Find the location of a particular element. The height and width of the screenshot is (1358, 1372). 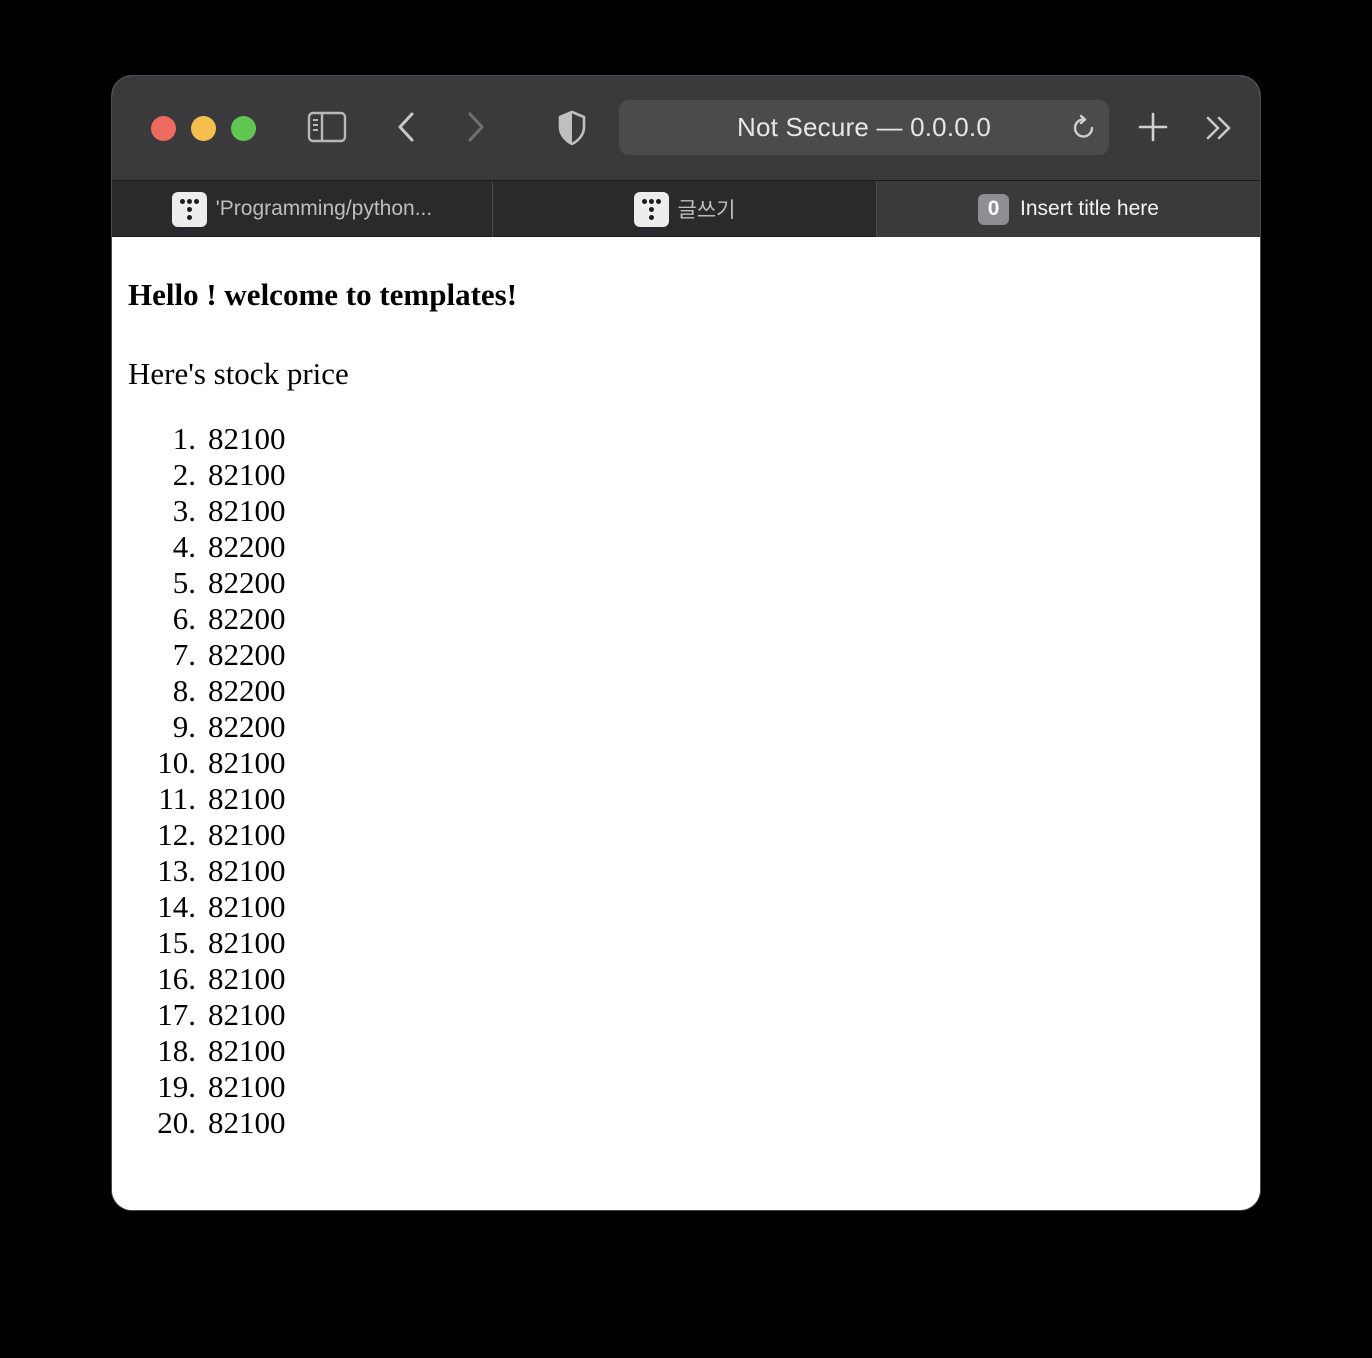

list-item: 12. 82100 is located at coordinates (207, 835).